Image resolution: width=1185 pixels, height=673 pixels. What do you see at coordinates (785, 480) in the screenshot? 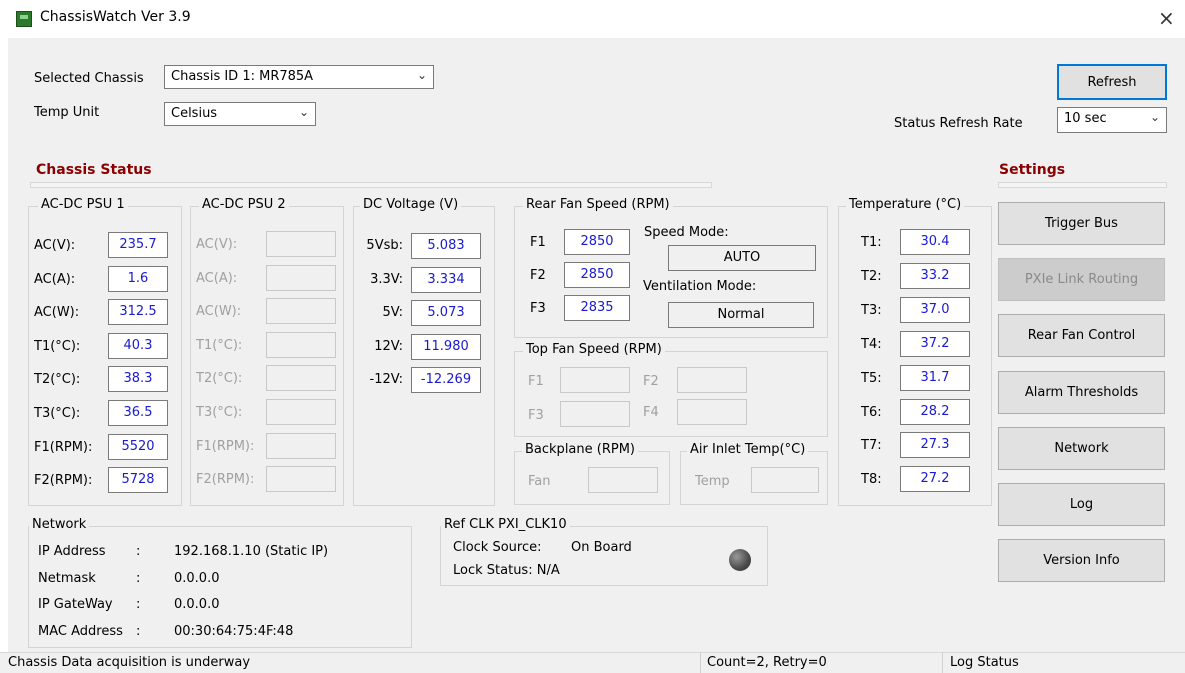
I see `air-inlet-temp-value` at bounding box center [785, 480].